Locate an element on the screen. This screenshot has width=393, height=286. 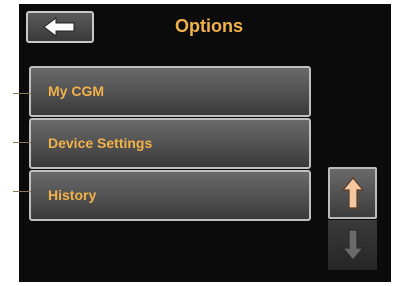
scroll-up-button is located at coordinates (352, 193).